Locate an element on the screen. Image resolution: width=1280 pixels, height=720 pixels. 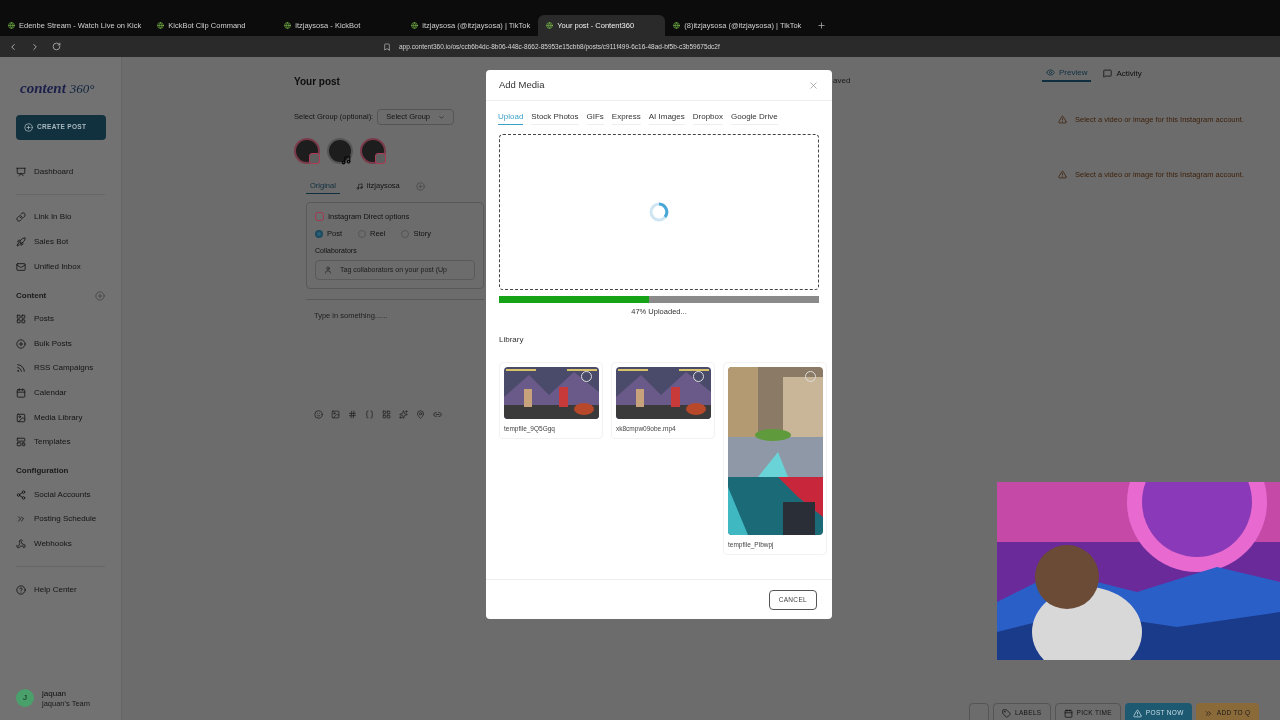
back-icon is located at coordinates (13, 46).